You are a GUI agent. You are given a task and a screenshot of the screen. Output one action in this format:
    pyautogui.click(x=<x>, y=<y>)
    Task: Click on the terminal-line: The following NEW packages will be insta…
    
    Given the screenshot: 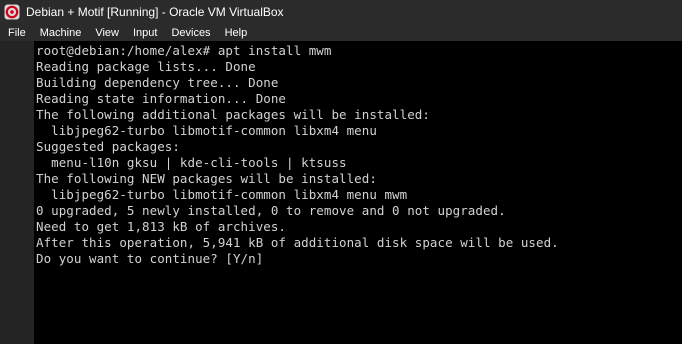 What is the action you would take?
    pyautogui.click(x=206, y=178)
    